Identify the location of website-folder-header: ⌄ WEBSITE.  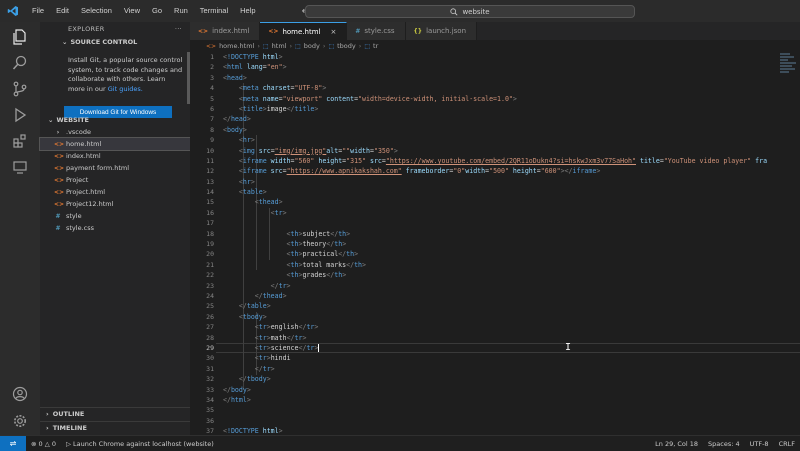
(115, 120).